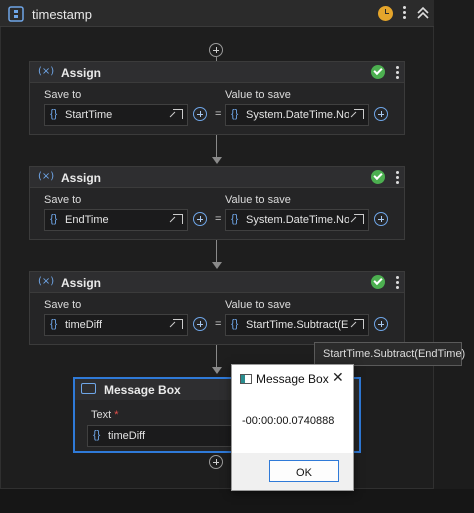 This screenshot has height=513, width=474. I want to click on text-label: Text *, so click(105, 415).